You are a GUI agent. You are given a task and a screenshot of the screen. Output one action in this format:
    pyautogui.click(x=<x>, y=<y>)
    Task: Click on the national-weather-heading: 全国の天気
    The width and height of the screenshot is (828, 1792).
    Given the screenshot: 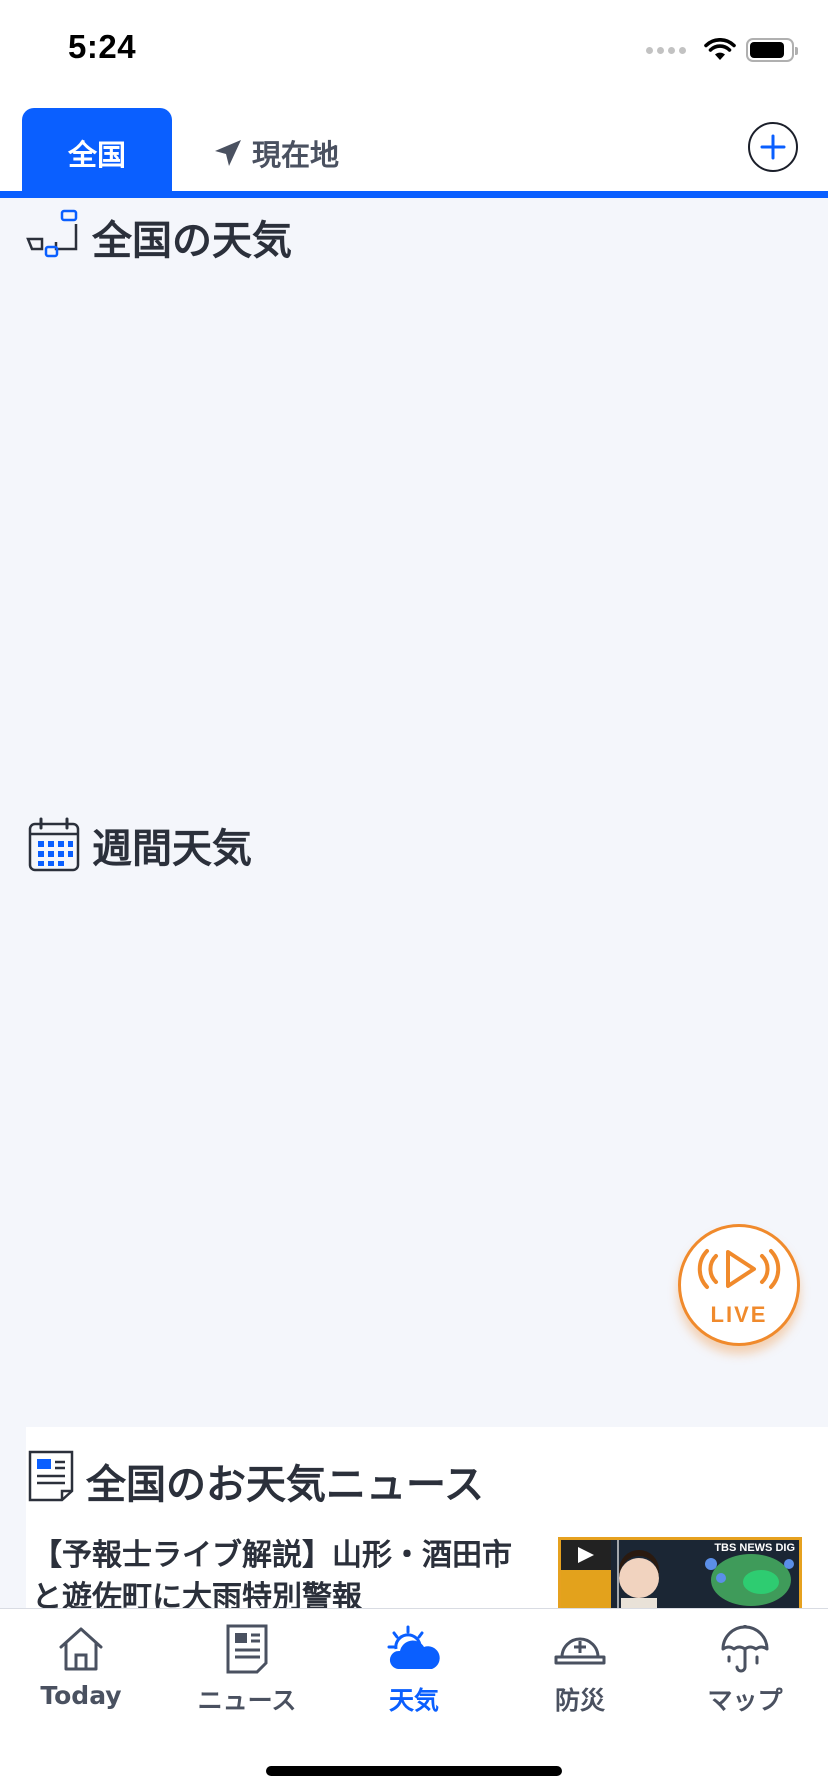 What is the action you would take?
    pyautogui.click(x=159, y=237)
    